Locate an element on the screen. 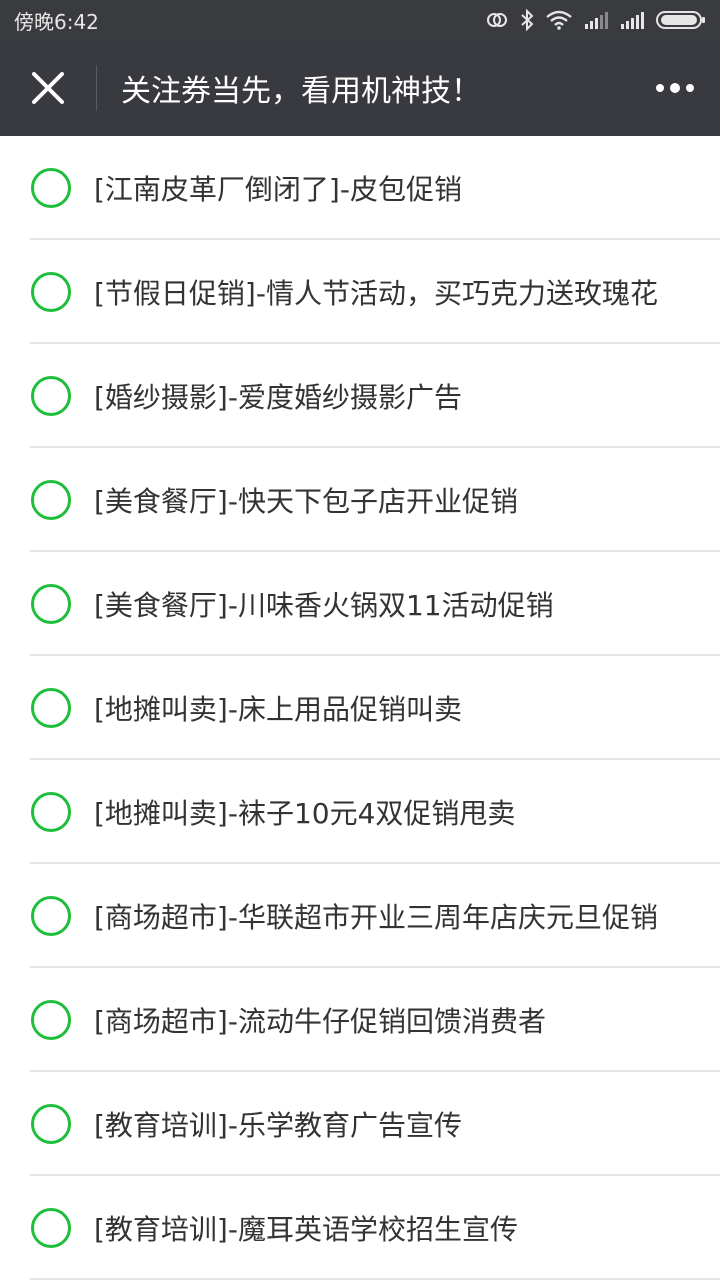 Image resolution: width=720 pixels, height=1280 pixels. list-item: [教育培训]-魔耳英语学校招生宣传 is located at coordinates (360, 1228).